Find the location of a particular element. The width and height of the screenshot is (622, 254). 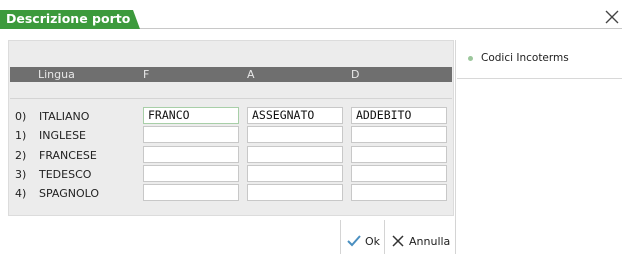

row-language-label: SPAGNOLO is located at coordinates (69, 193).